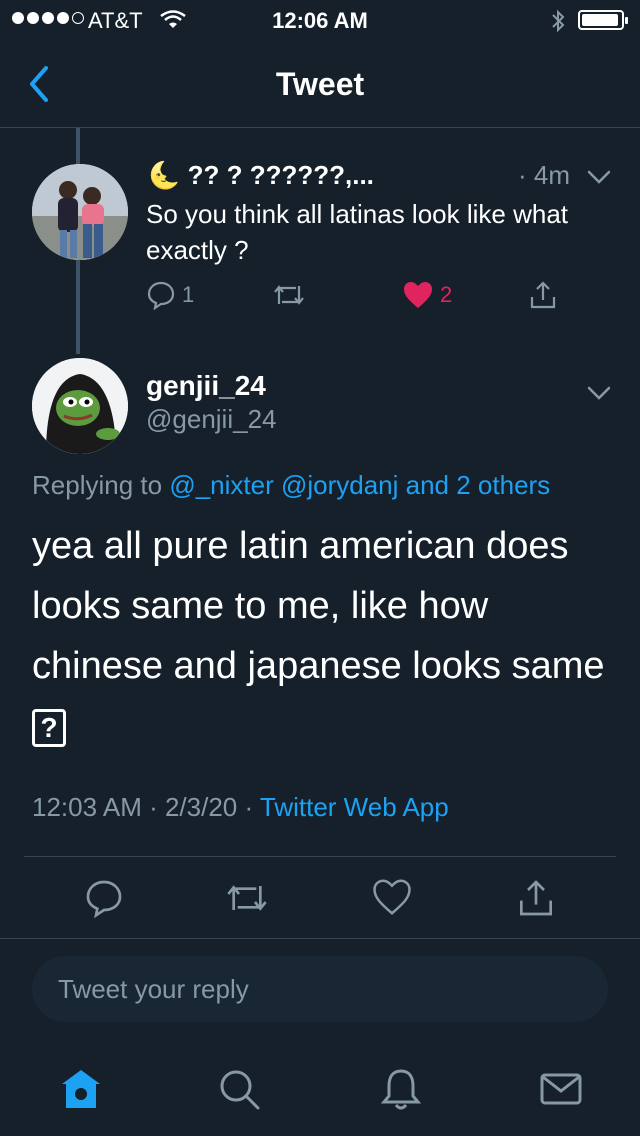 This screenshot has height=1136, width=640. Describe the element at coordinates (561, 1089) in the screenshot. I see `mail-icon` at that location.